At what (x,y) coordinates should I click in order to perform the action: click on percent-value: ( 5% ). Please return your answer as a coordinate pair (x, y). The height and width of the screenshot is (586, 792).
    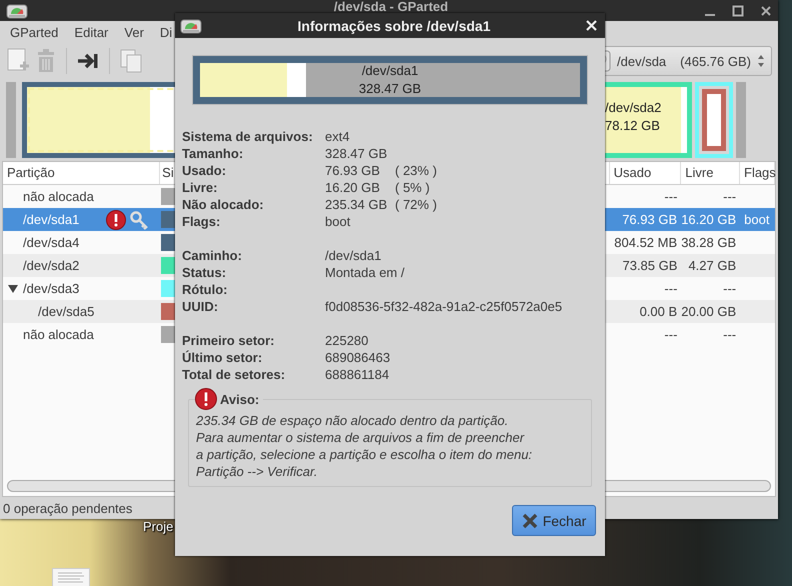
    Looking at the image, I should click on (413, 187).